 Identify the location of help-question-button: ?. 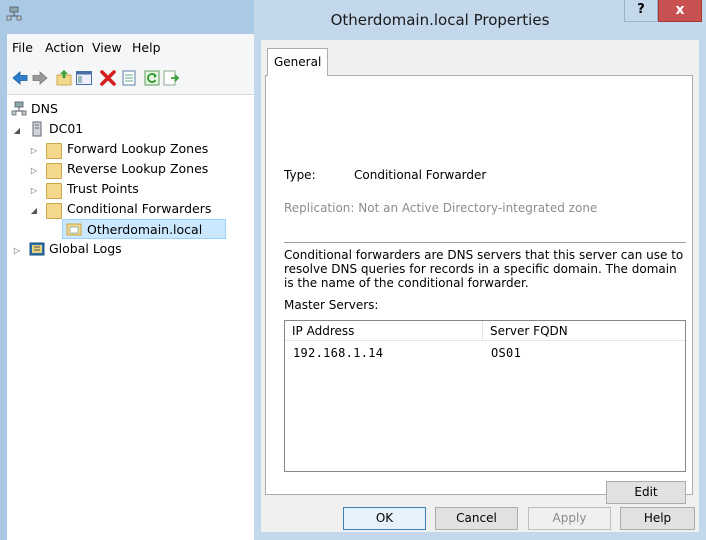
(641, 11).